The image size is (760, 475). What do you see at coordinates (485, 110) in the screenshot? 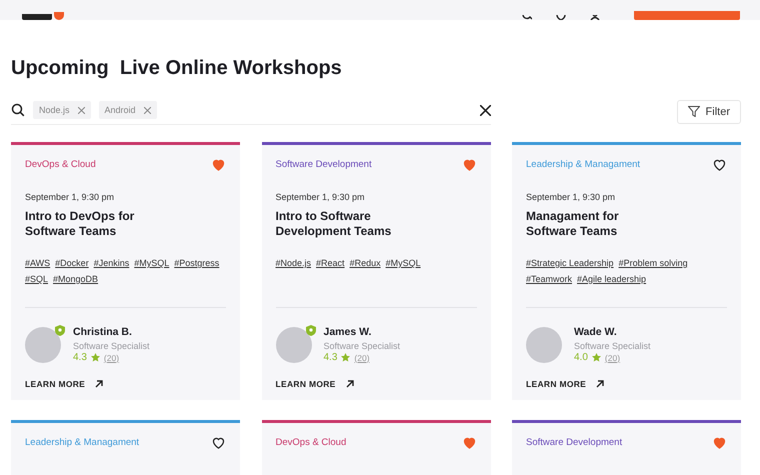
I see `close-icon` at bounding box center [485, 110].